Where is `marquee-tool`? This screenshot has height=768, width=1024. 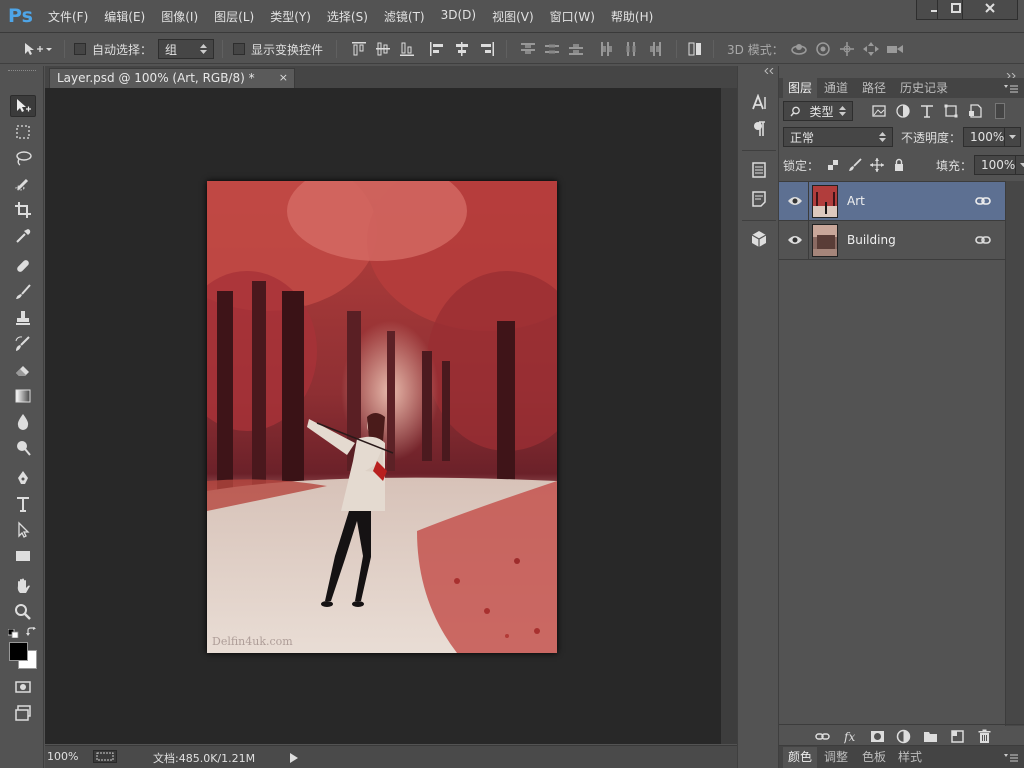
marquee-tool is located at coordinates (23, 132).